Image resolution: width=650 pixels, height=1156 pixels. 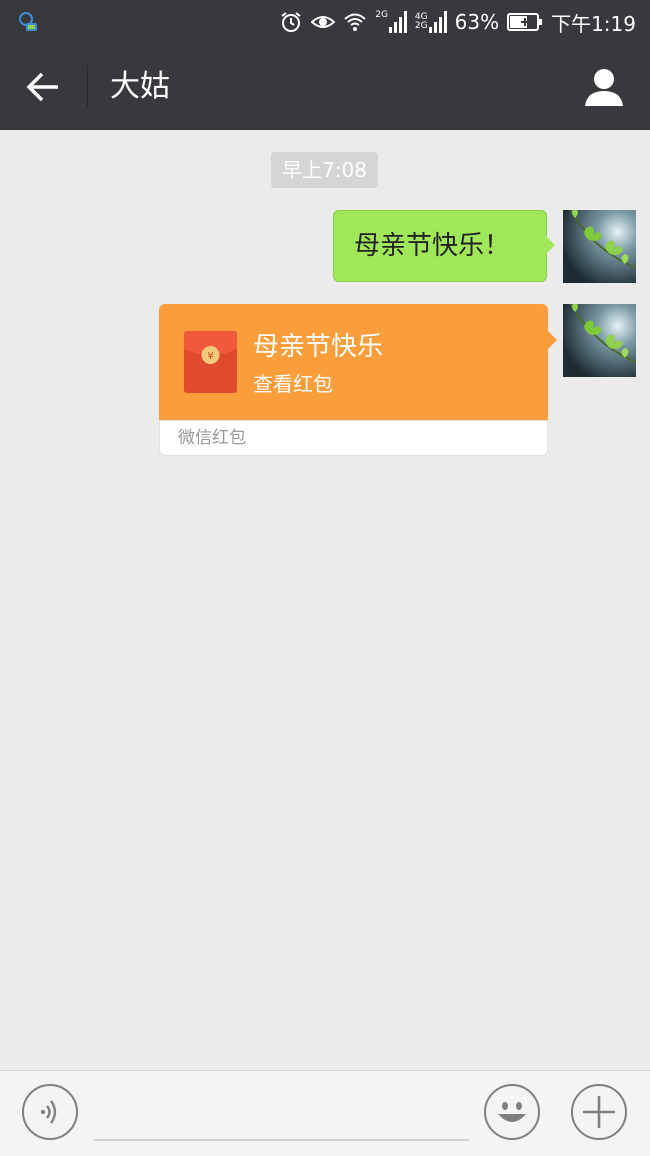 I want to click on status-bar: 2G 4G 2G 63% 下午1:19, so click(x=325, y=22).